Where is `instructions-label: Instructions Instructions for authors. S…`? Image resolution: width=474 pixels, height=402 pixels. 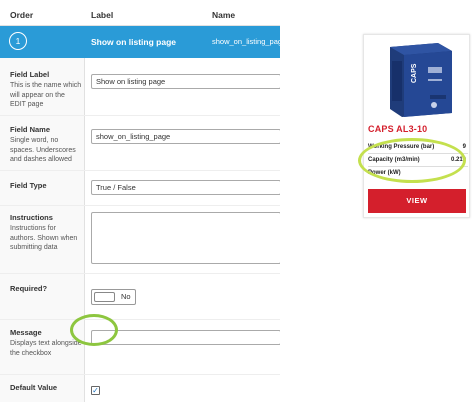
instructions-label: Instructions Instructions for authors. S… is located at coordinates (46, 233).